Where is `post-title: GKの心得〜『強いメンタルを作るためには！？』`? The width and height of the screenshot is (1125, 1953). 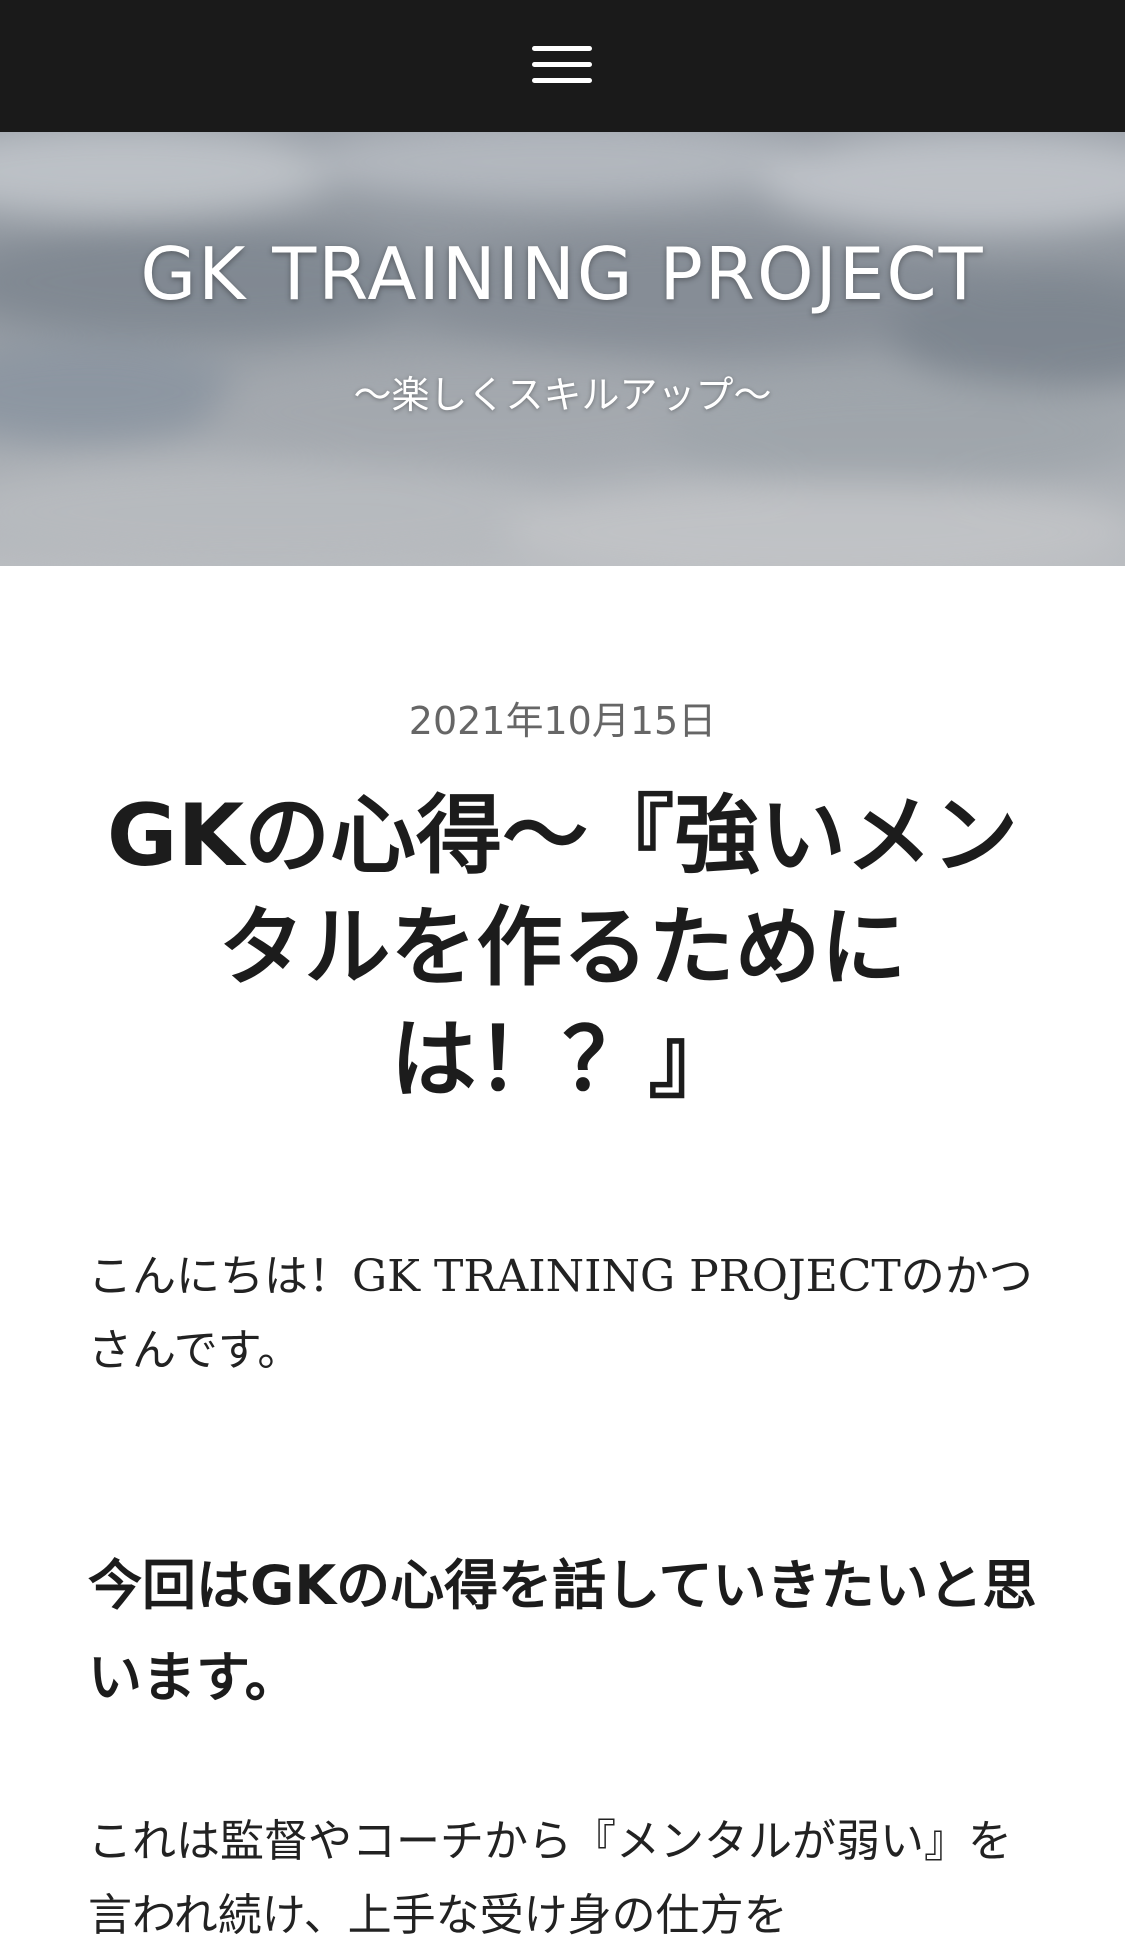
post-title: GKの心得〜『強いメンタルを作るためには！？』 is located at coordinates (562, 948).